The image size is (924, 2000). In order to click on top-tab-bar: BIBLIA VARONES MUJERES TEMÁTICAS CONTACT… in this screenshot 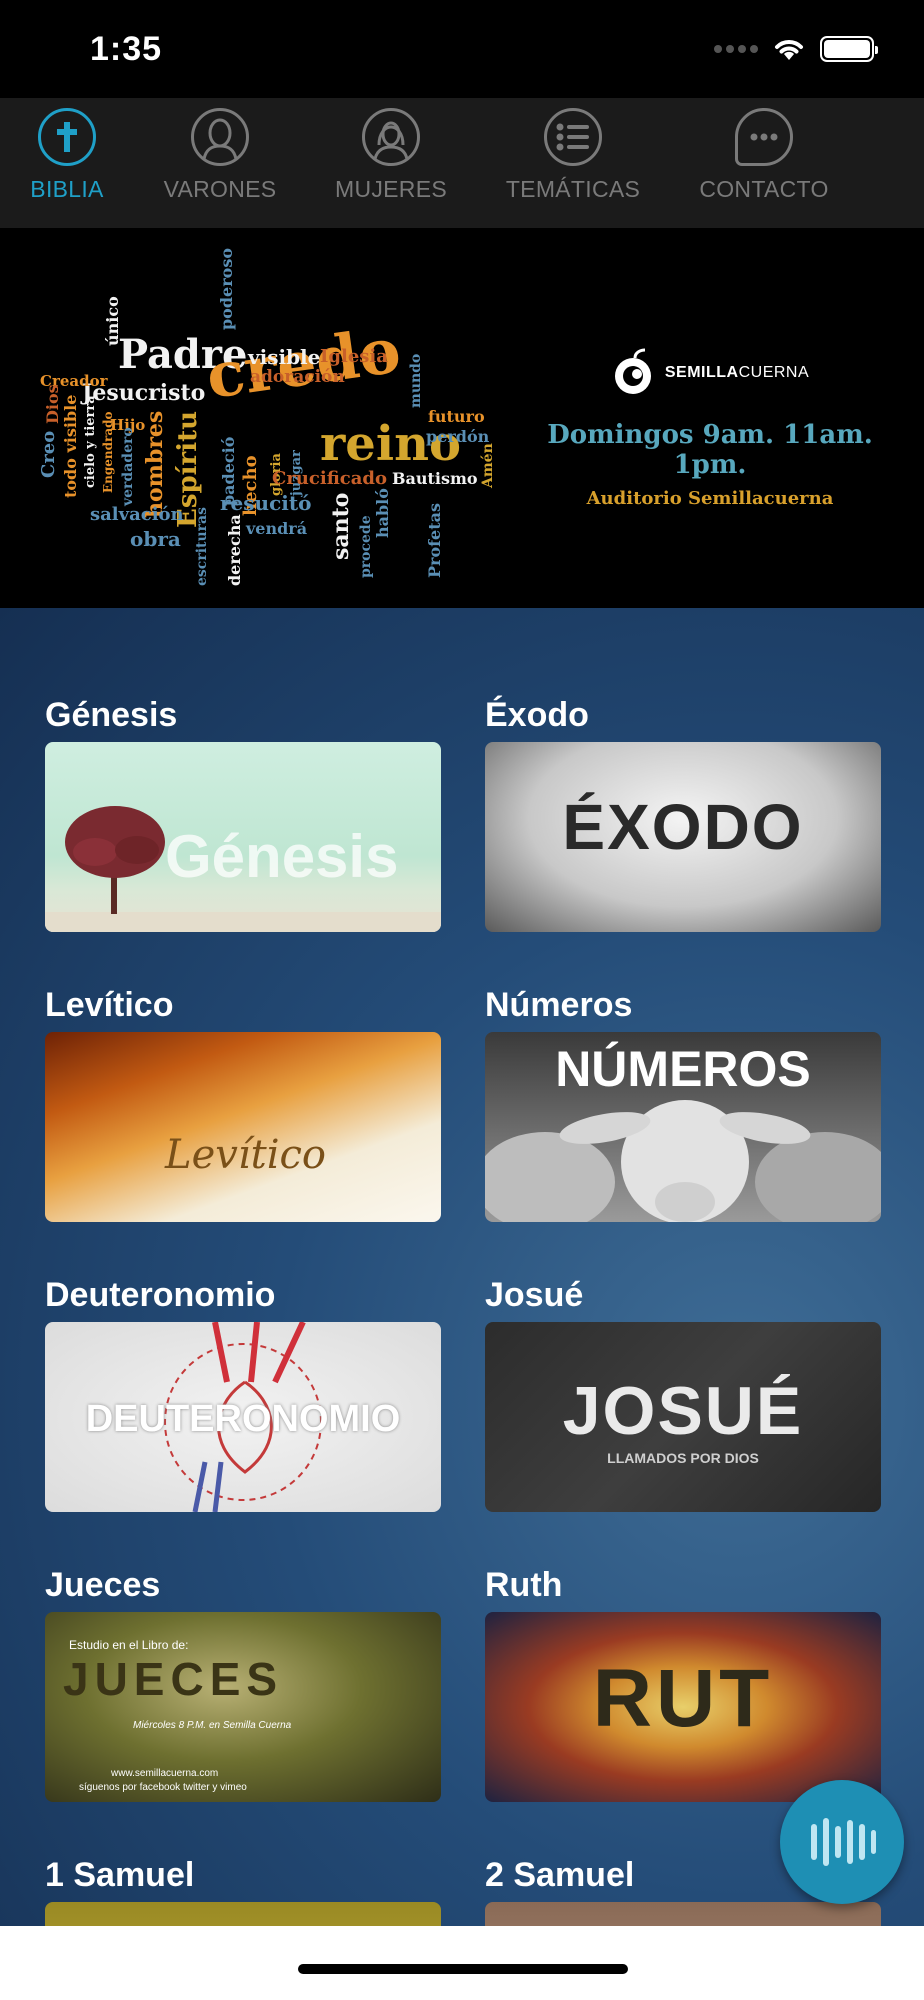, I will do `click(462, 163)`.